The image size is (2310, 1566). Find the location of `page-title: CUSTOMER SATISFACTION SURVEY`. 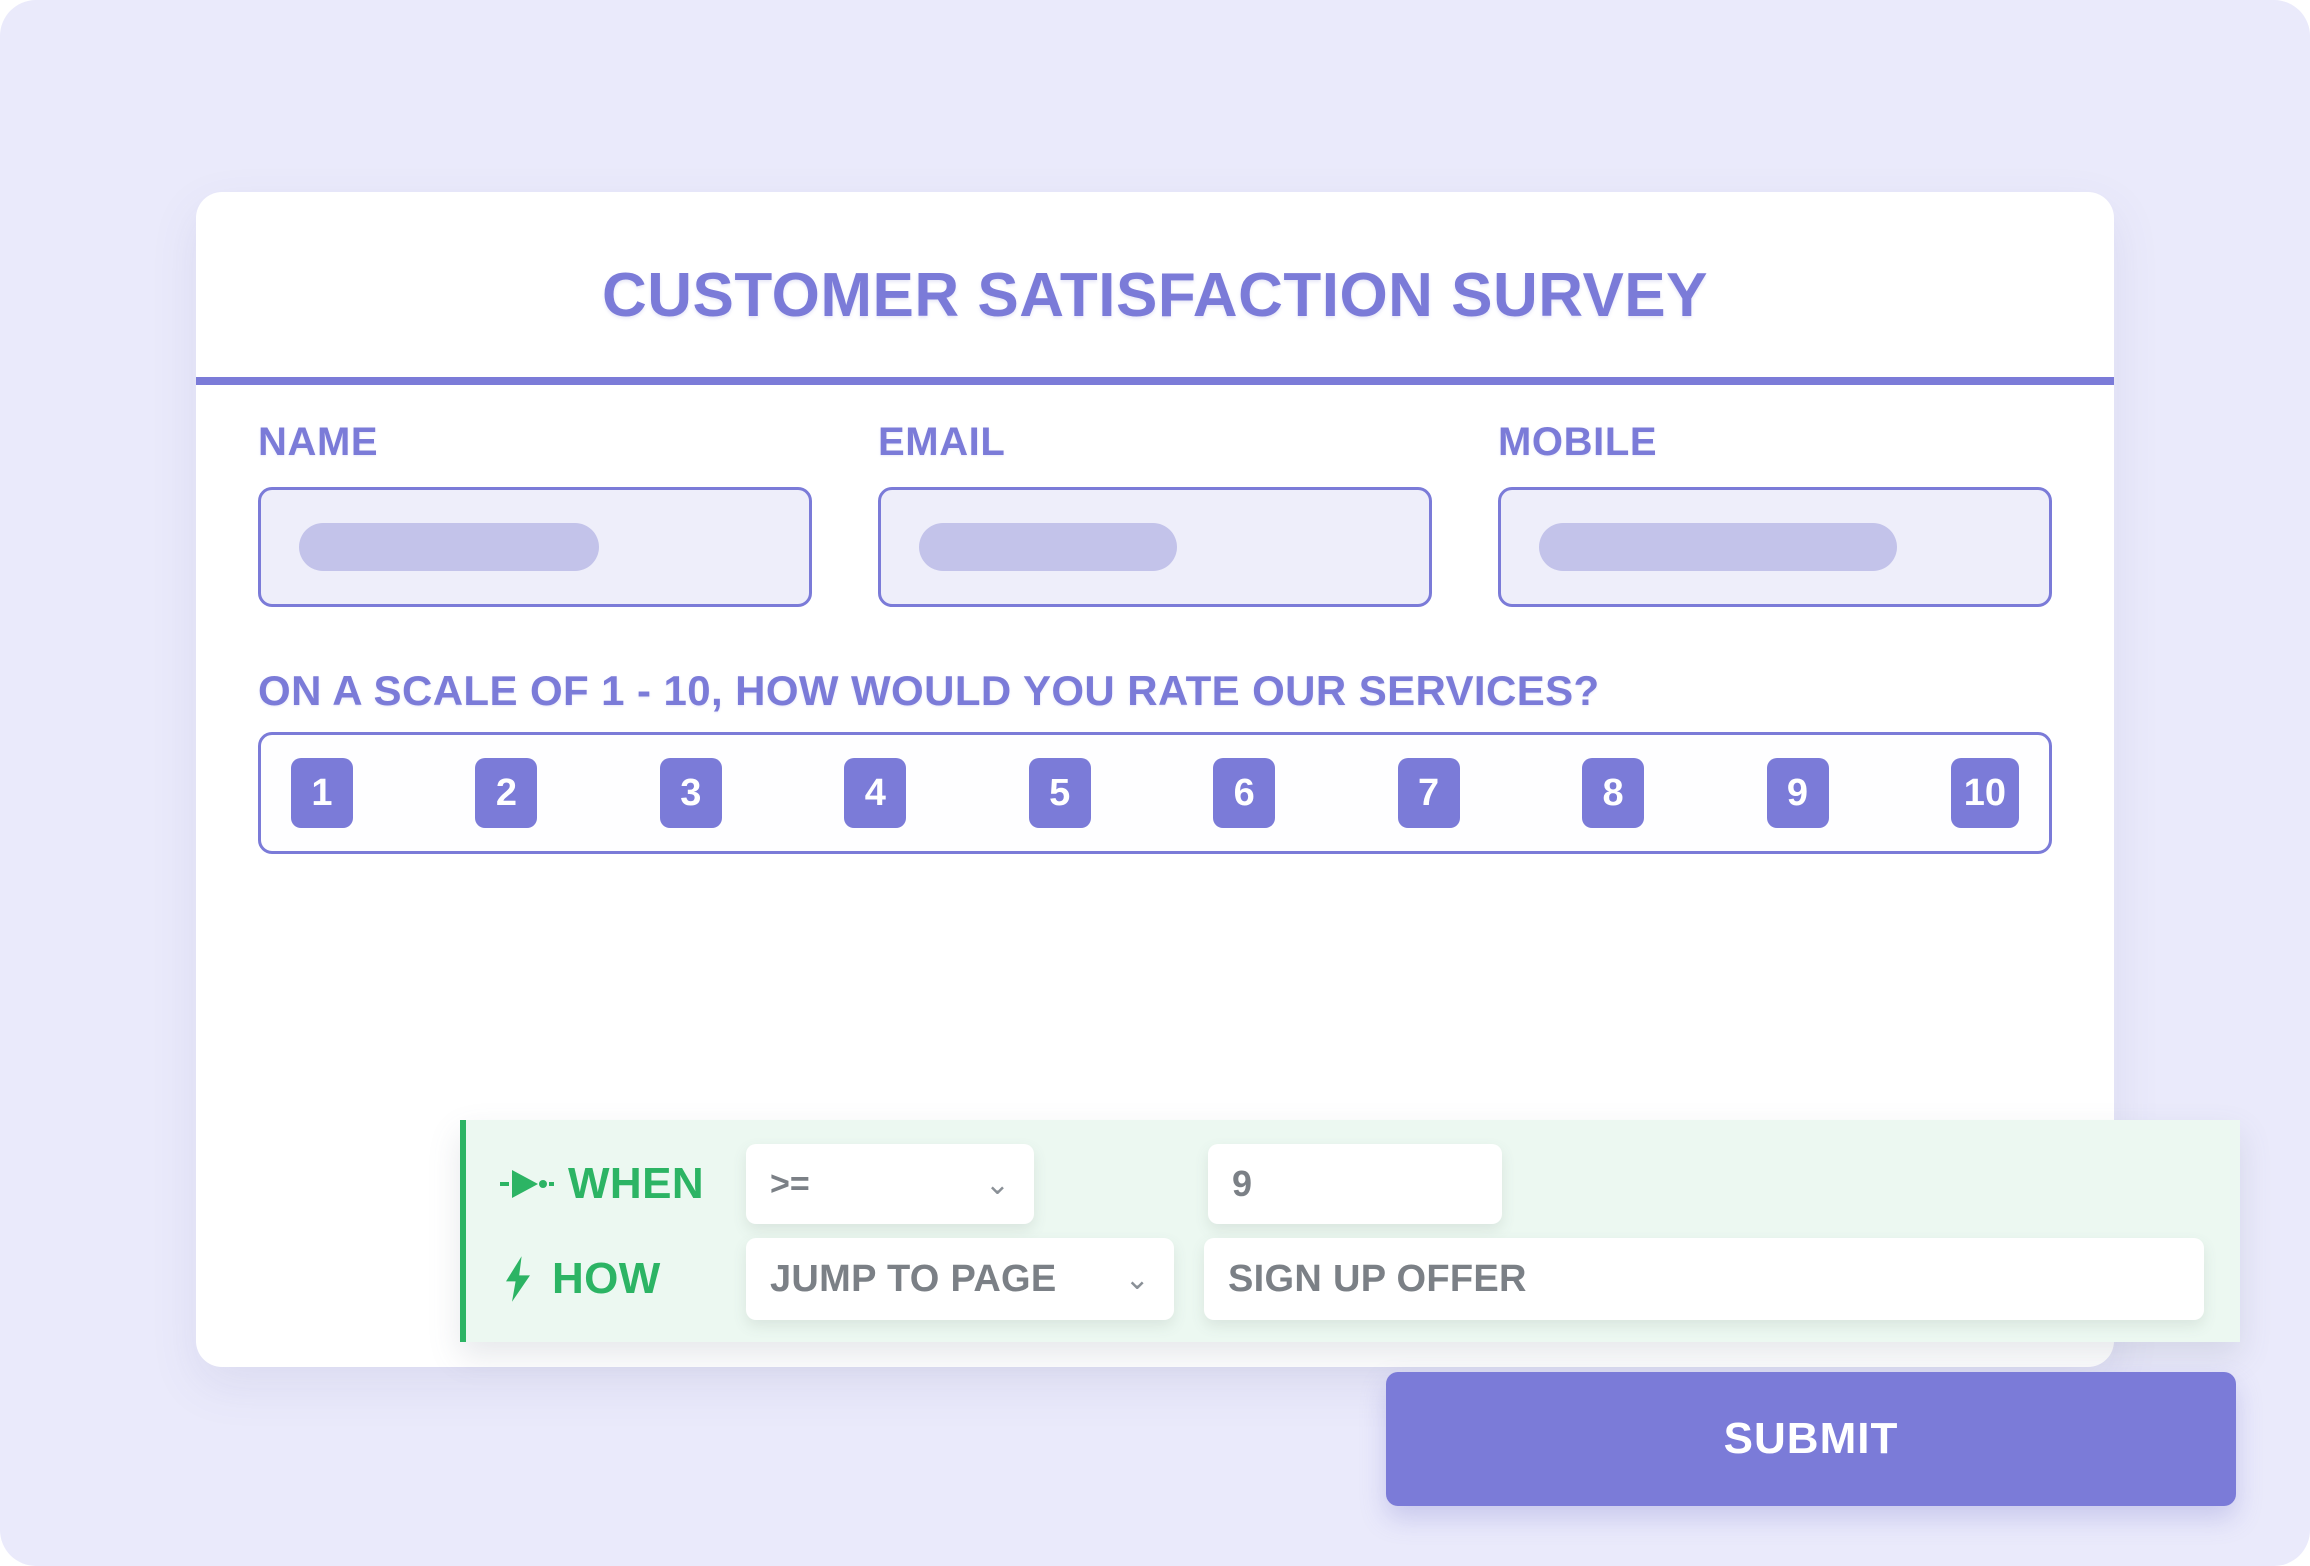

page-title: CUSTOMER SATISFACTION SURVEY is located at coordinates (1155, 295).